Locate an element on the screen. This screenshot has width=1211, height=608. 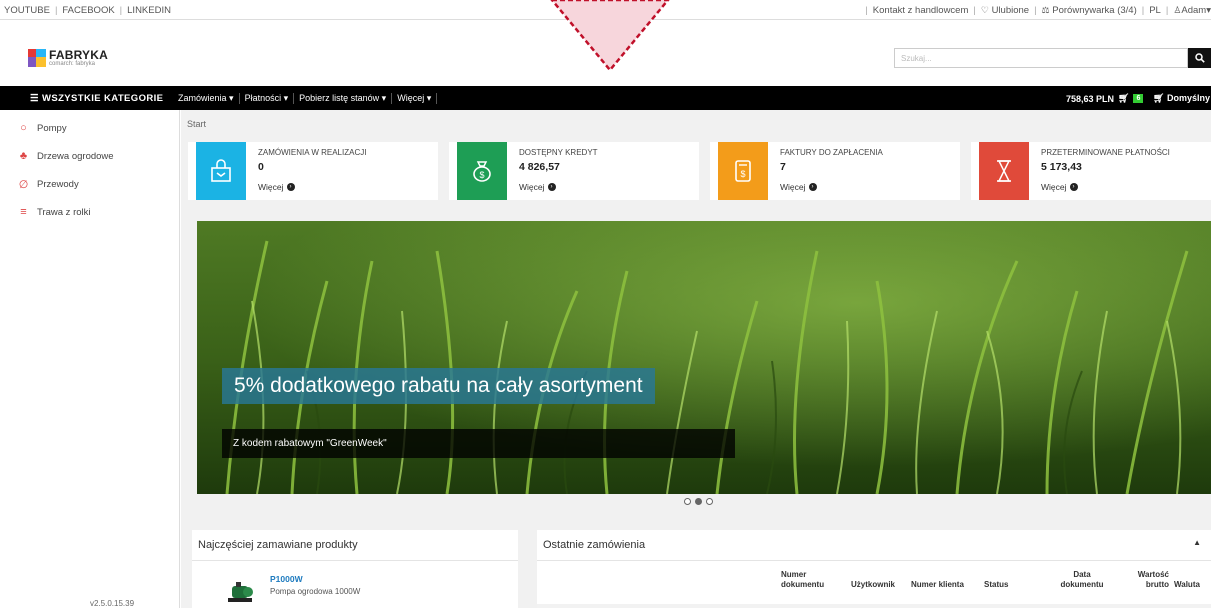
menu-icon: ☰ is located at coordinates (34, 98).